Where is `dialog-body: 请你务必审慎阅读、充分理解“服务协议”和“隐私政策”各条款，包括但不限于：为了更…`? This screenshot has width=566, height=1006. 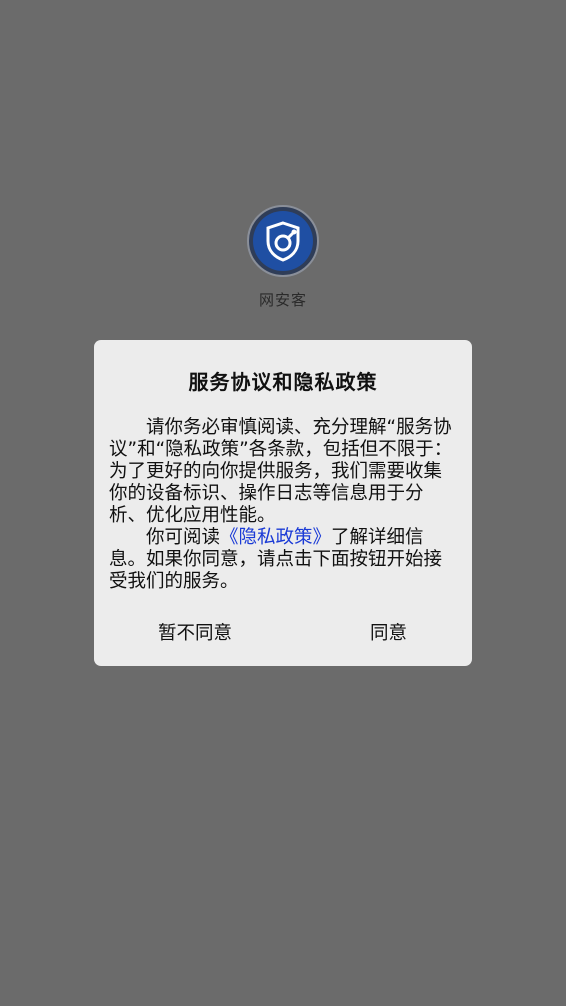 dialog-body: 请你务必审慎阅读、充分理解“服务协议”和“隐私政策”各条款，包括但不限于：为了更… is located at coordinates (283, 505).